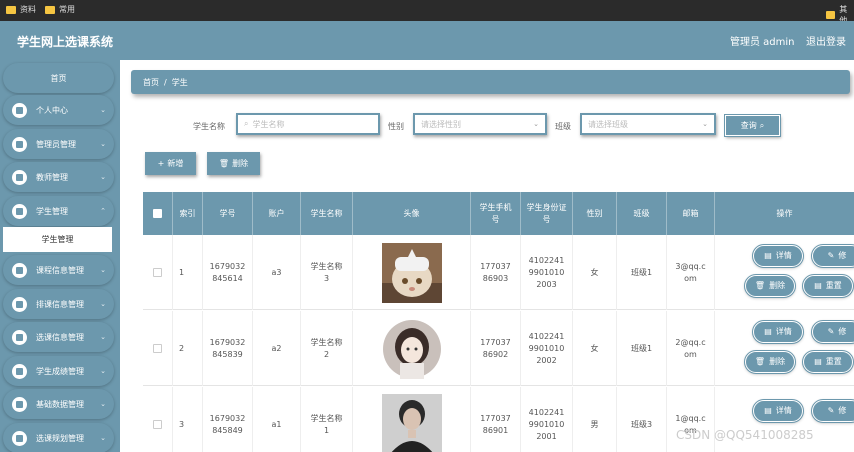 The width and height of the screenshot is (854, 452). I want to click on col-avatar: 头像, so click(412, 213).